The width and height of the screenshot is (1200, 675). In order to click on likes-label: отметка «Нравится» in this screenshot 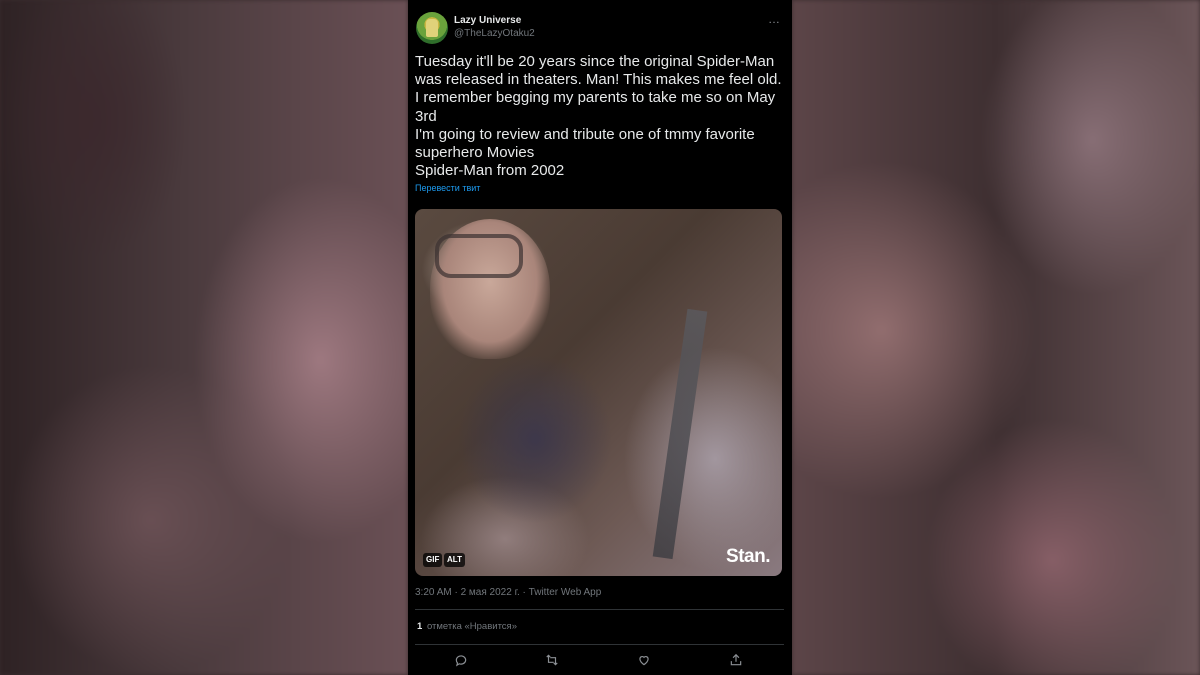, I will do `click(471, 626)`.